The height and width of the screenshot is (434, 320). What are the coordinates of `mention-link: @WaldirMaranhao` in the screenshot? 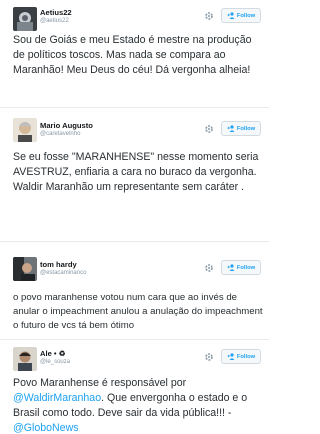 It's located at (57, 398).